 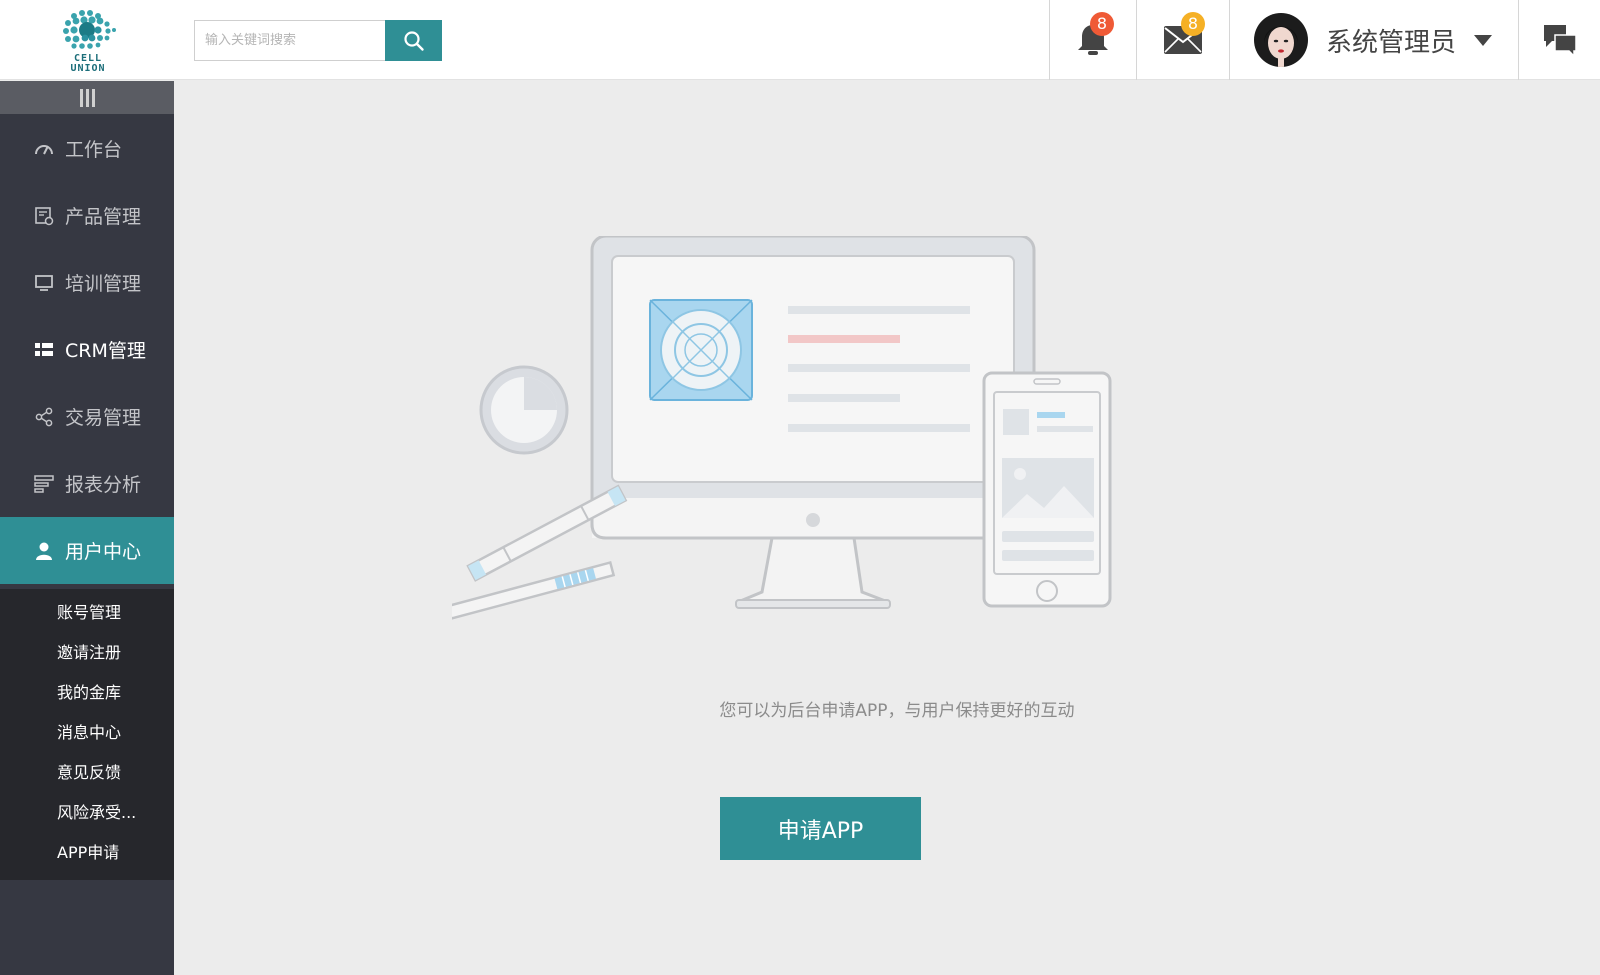 I want to click on logo-mark-icon, so click(x=89, y=29).